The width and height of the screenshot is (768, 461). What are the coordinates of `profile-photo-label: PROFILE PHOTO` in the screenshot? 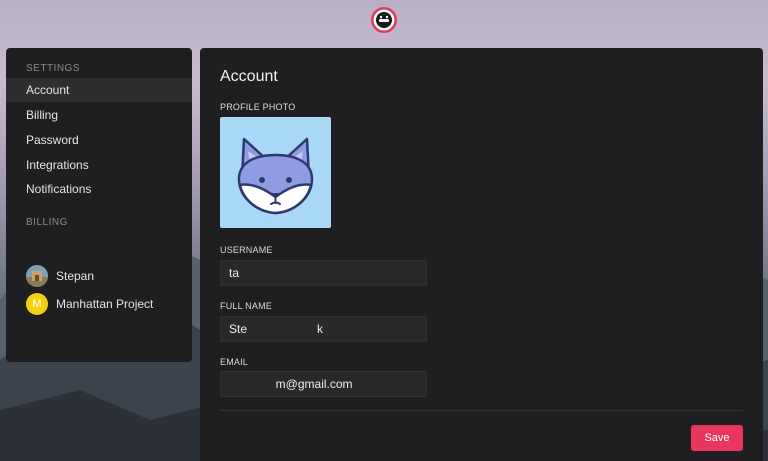 It's located at (258, 107).